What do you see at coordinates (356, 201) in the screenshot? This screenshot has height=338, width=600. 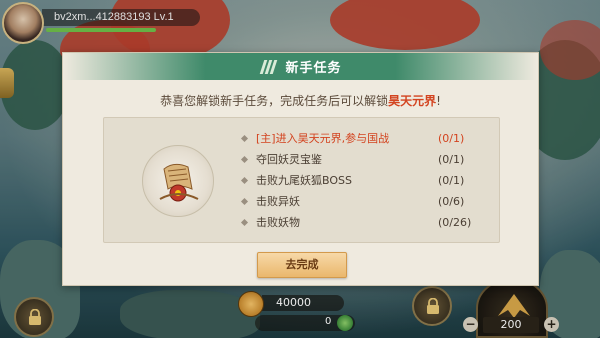 I see `task-row: 击败异妖 (0/6)` at bounding box center [356, 201].